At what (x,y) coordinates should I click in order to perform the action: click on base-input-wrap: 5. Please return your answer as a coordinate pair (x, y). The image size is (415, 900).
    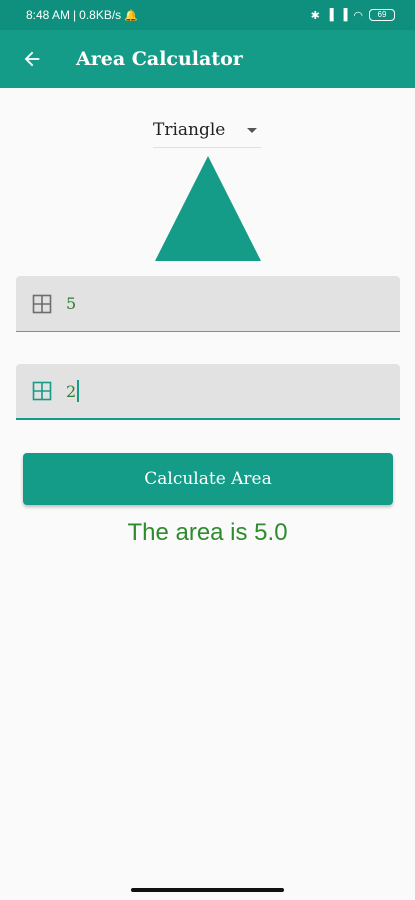
    Looking at the image, I should click on (71, 303).